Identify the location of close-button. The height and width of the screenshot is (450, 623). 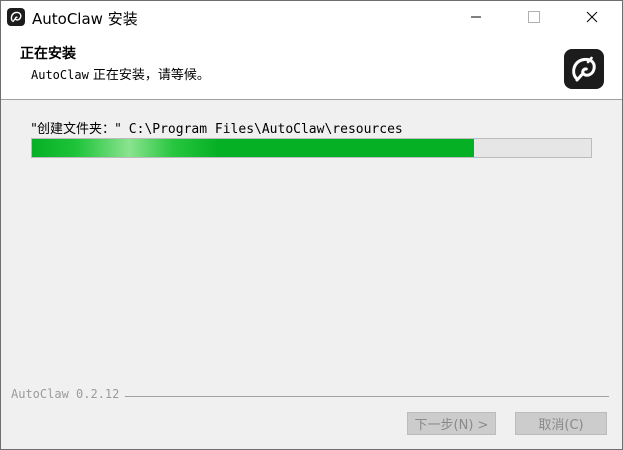
(592, 17).